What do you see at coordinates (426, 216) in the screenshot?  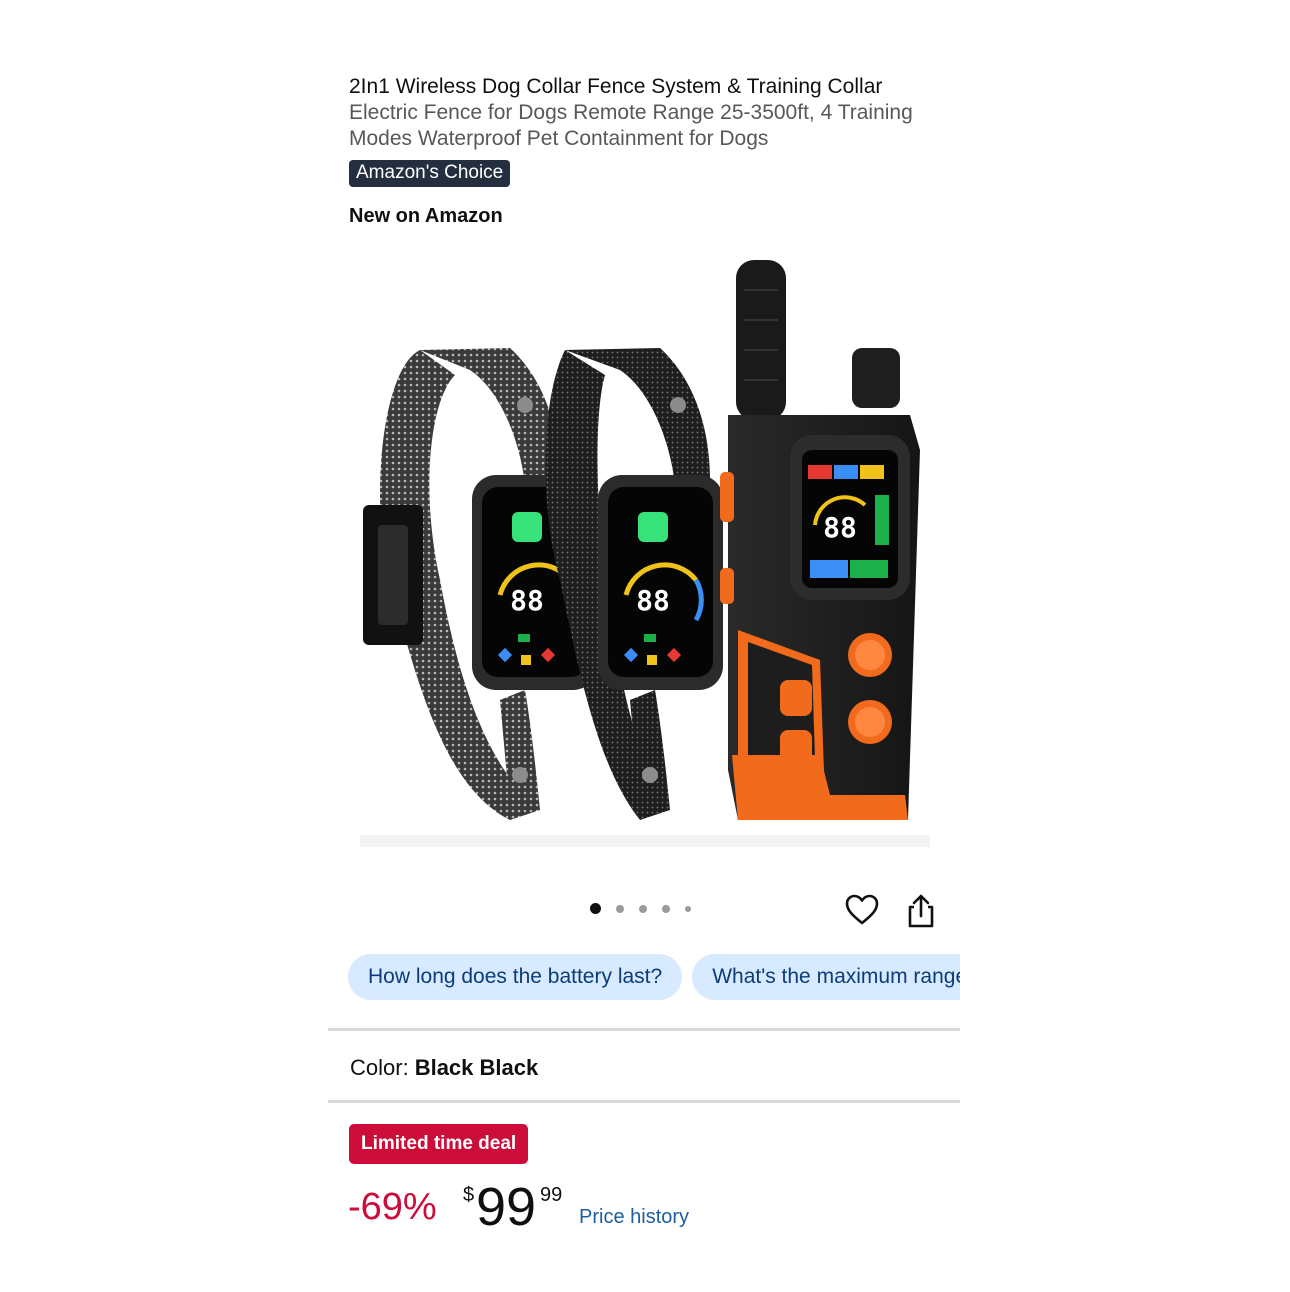 I see `new-on-amazon-label: New on Amazon` at bounding box center [426, 216].